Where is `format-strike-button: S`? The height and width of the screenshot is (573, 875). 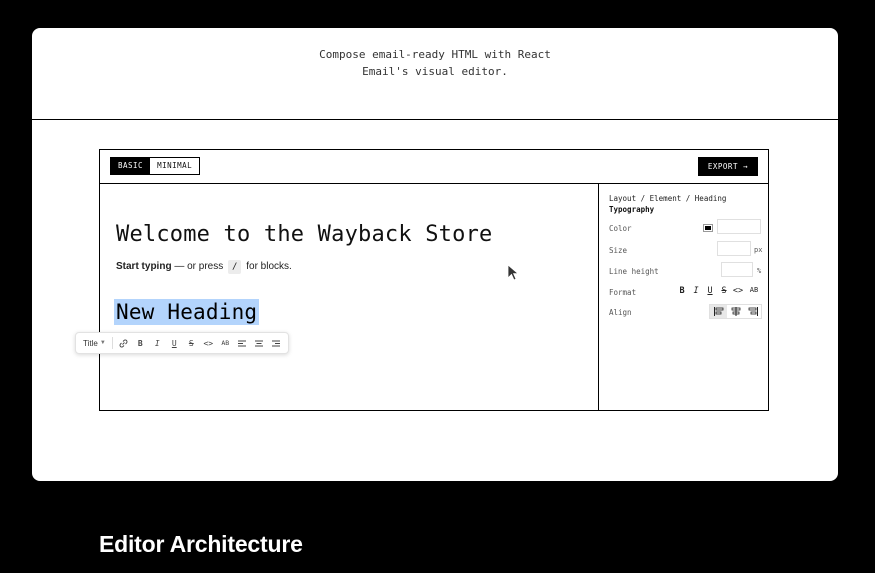 format-strike-button: S is located at coordinates (724, 291).